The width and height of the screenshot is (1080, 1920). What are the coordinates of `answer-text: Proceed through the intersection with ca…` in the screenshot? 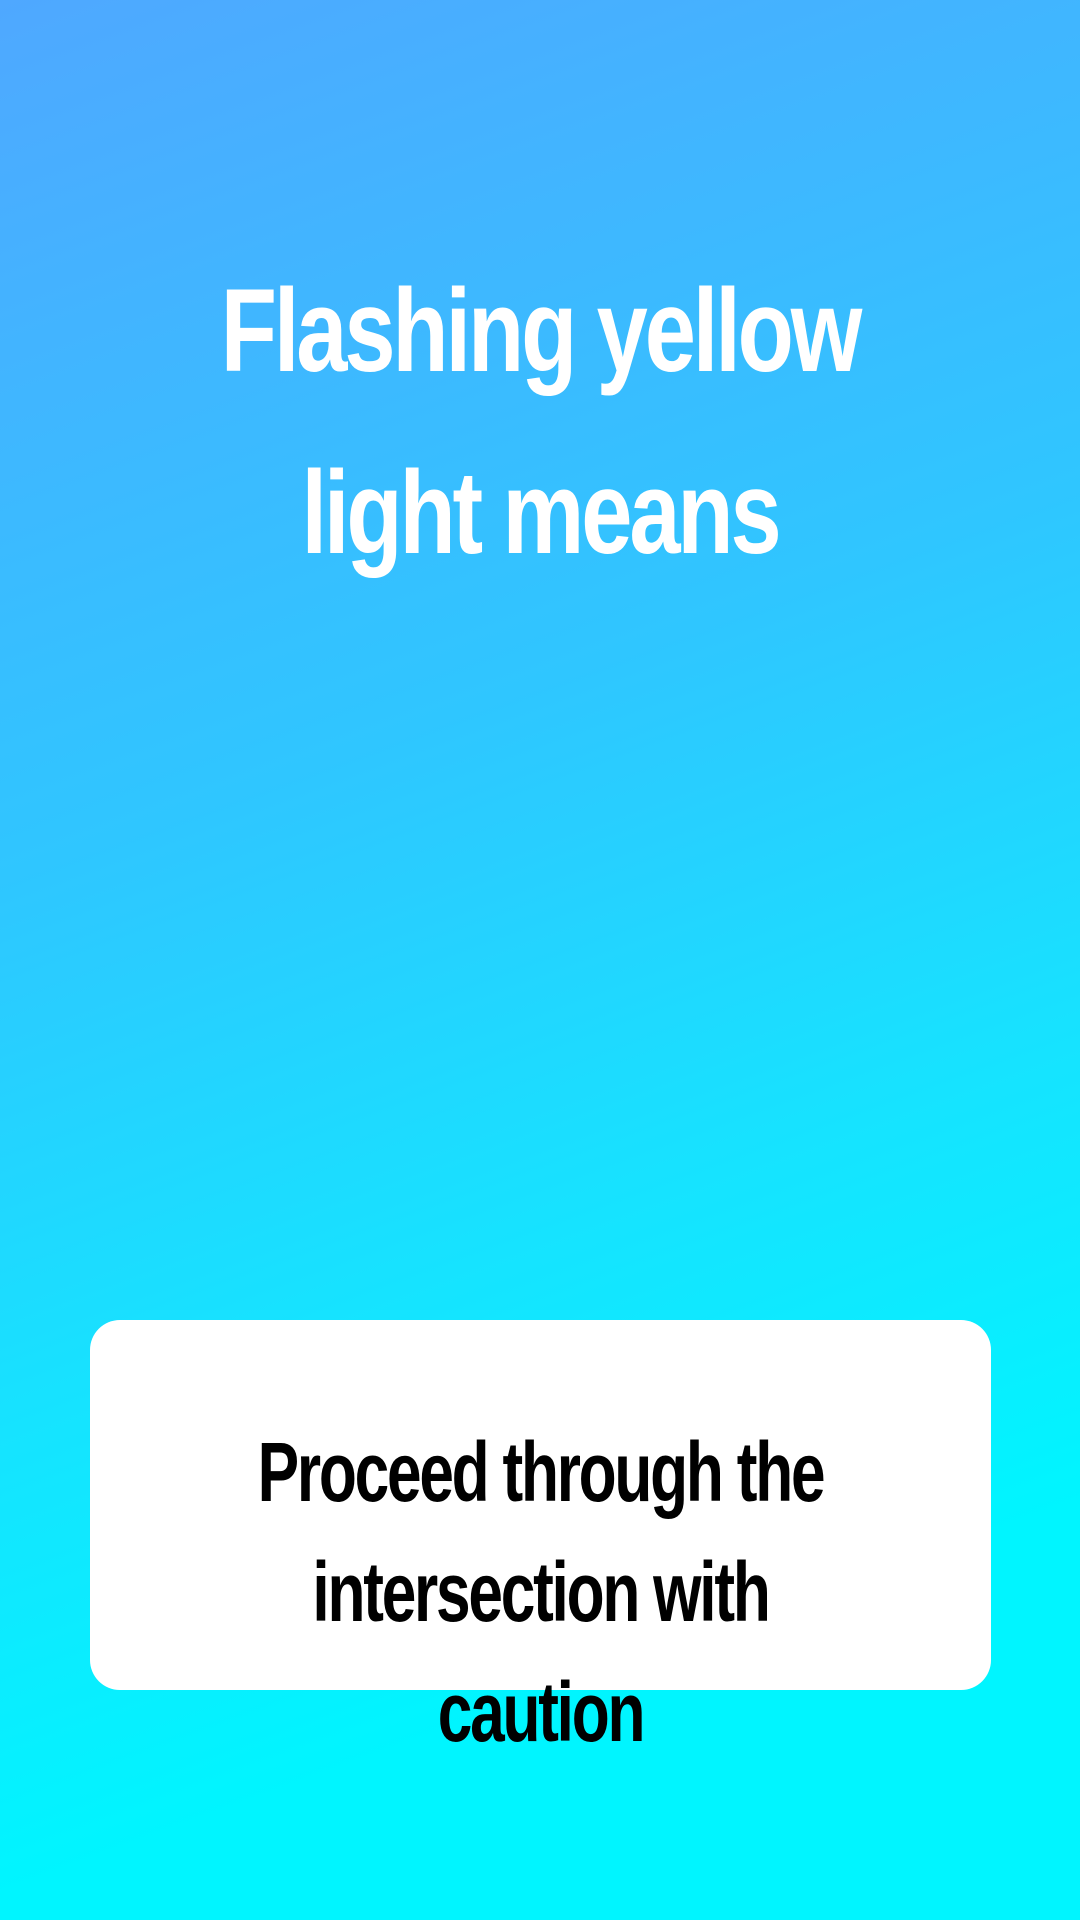 It's located at (541, 1592).